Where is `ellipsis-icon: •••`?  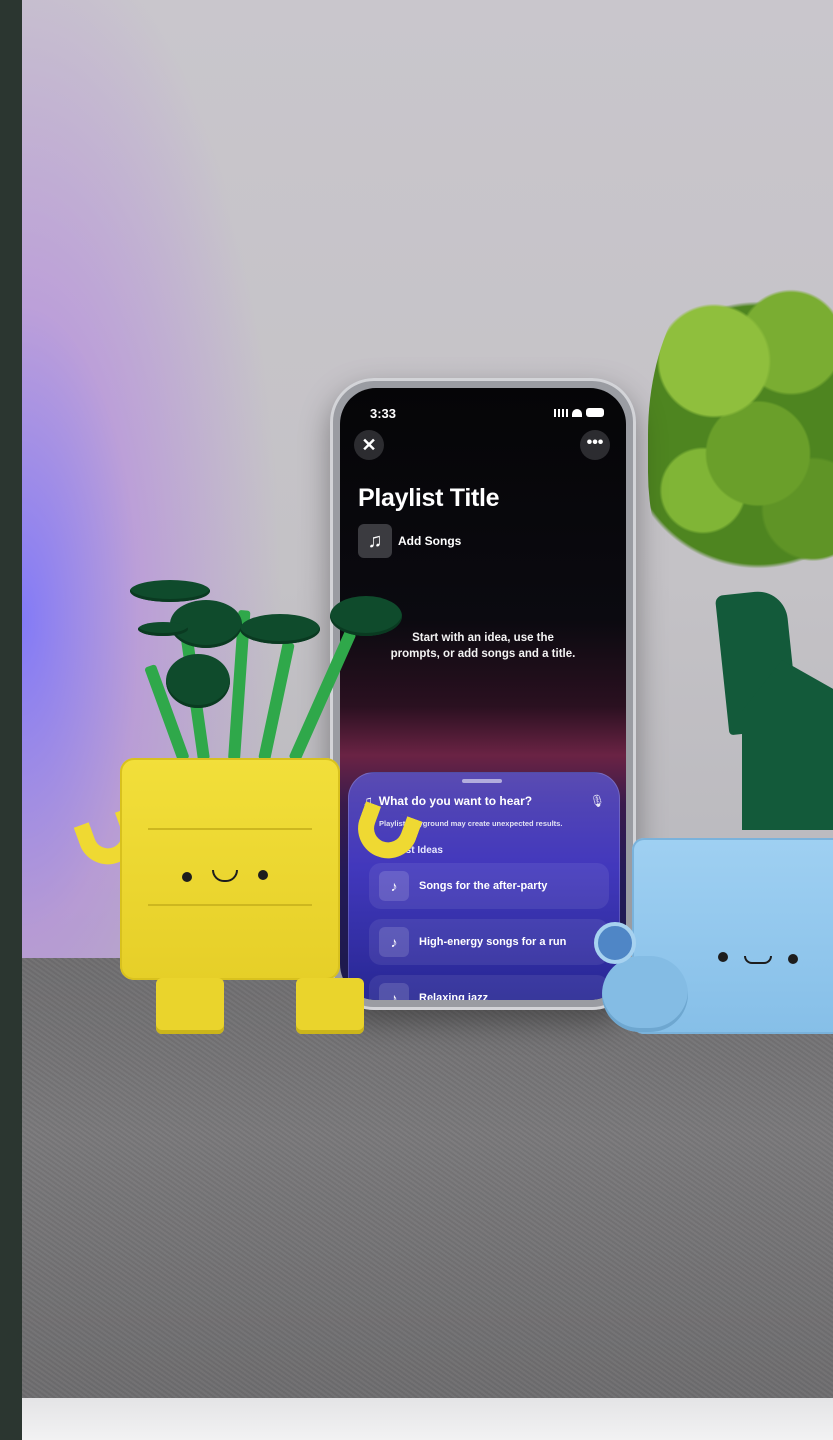 ellipsis-icon: ••• is located at coordinates (595, 442).